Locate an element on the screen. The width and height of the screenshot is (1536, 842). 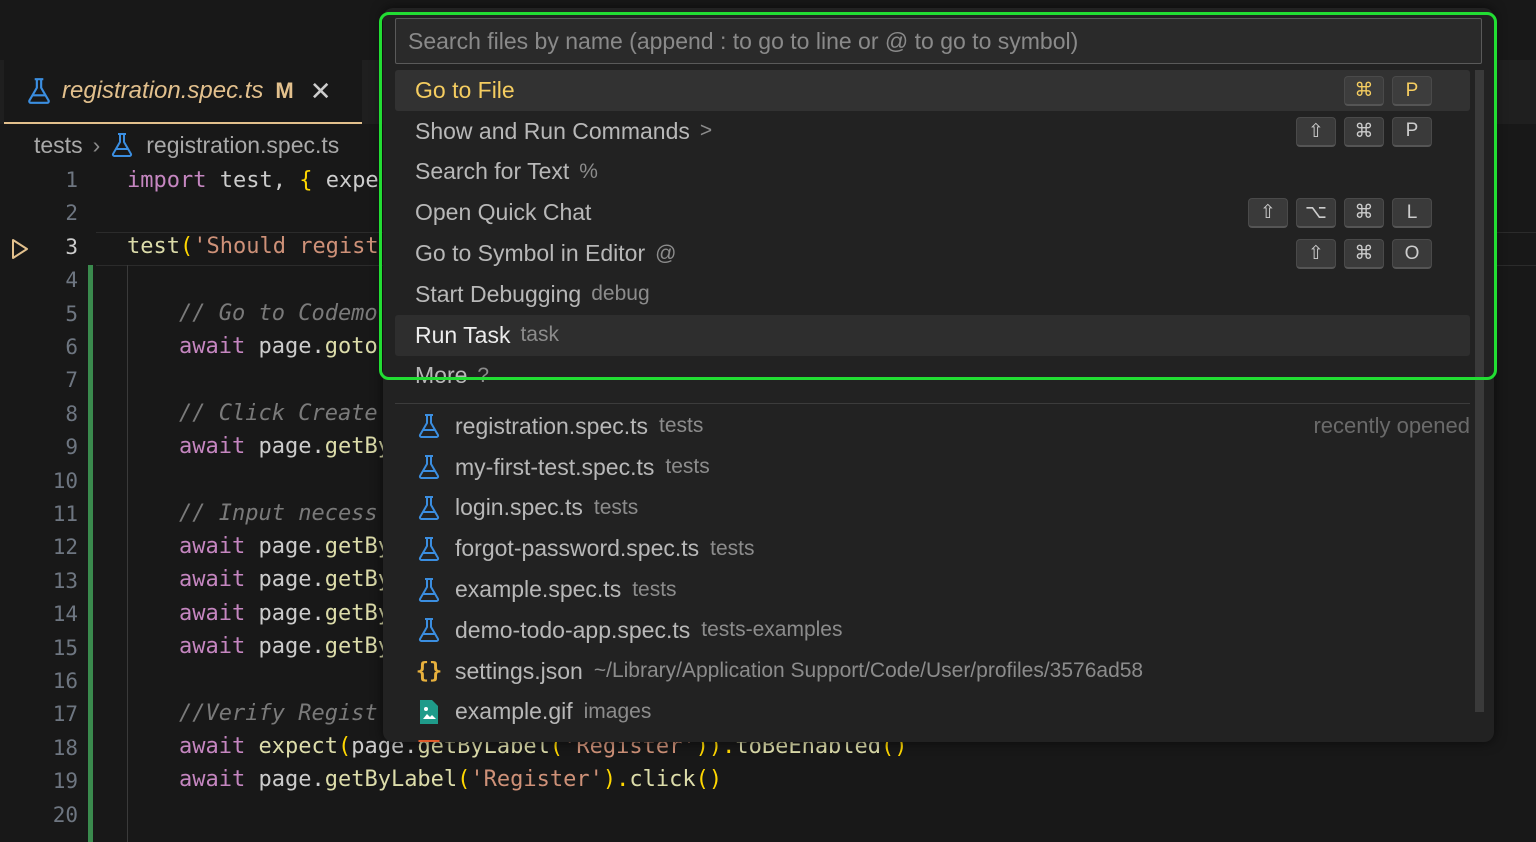
command-prefix-hint: task is located at coordinates (539, 335).